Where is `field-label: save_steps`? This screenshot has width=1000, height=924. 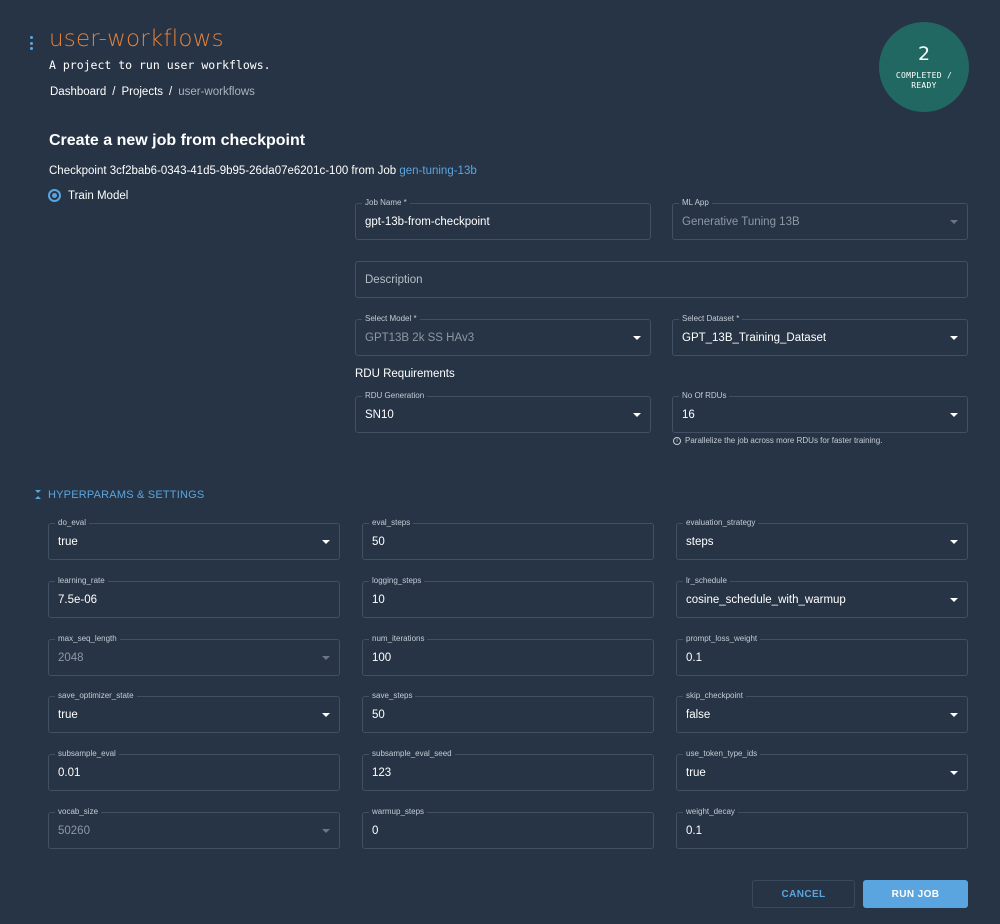 field-label: save_steps is located at coordinates (392, 696).